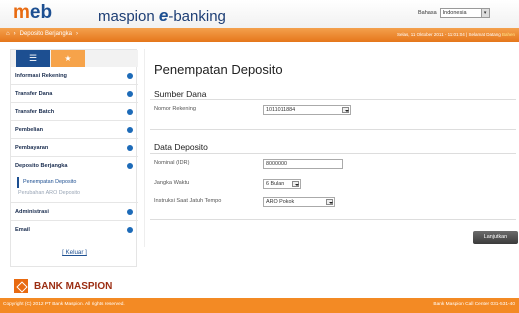 The image size is (519, 313). I want to click on sidebar-item-label: Pembayaran, so click(32, 148).